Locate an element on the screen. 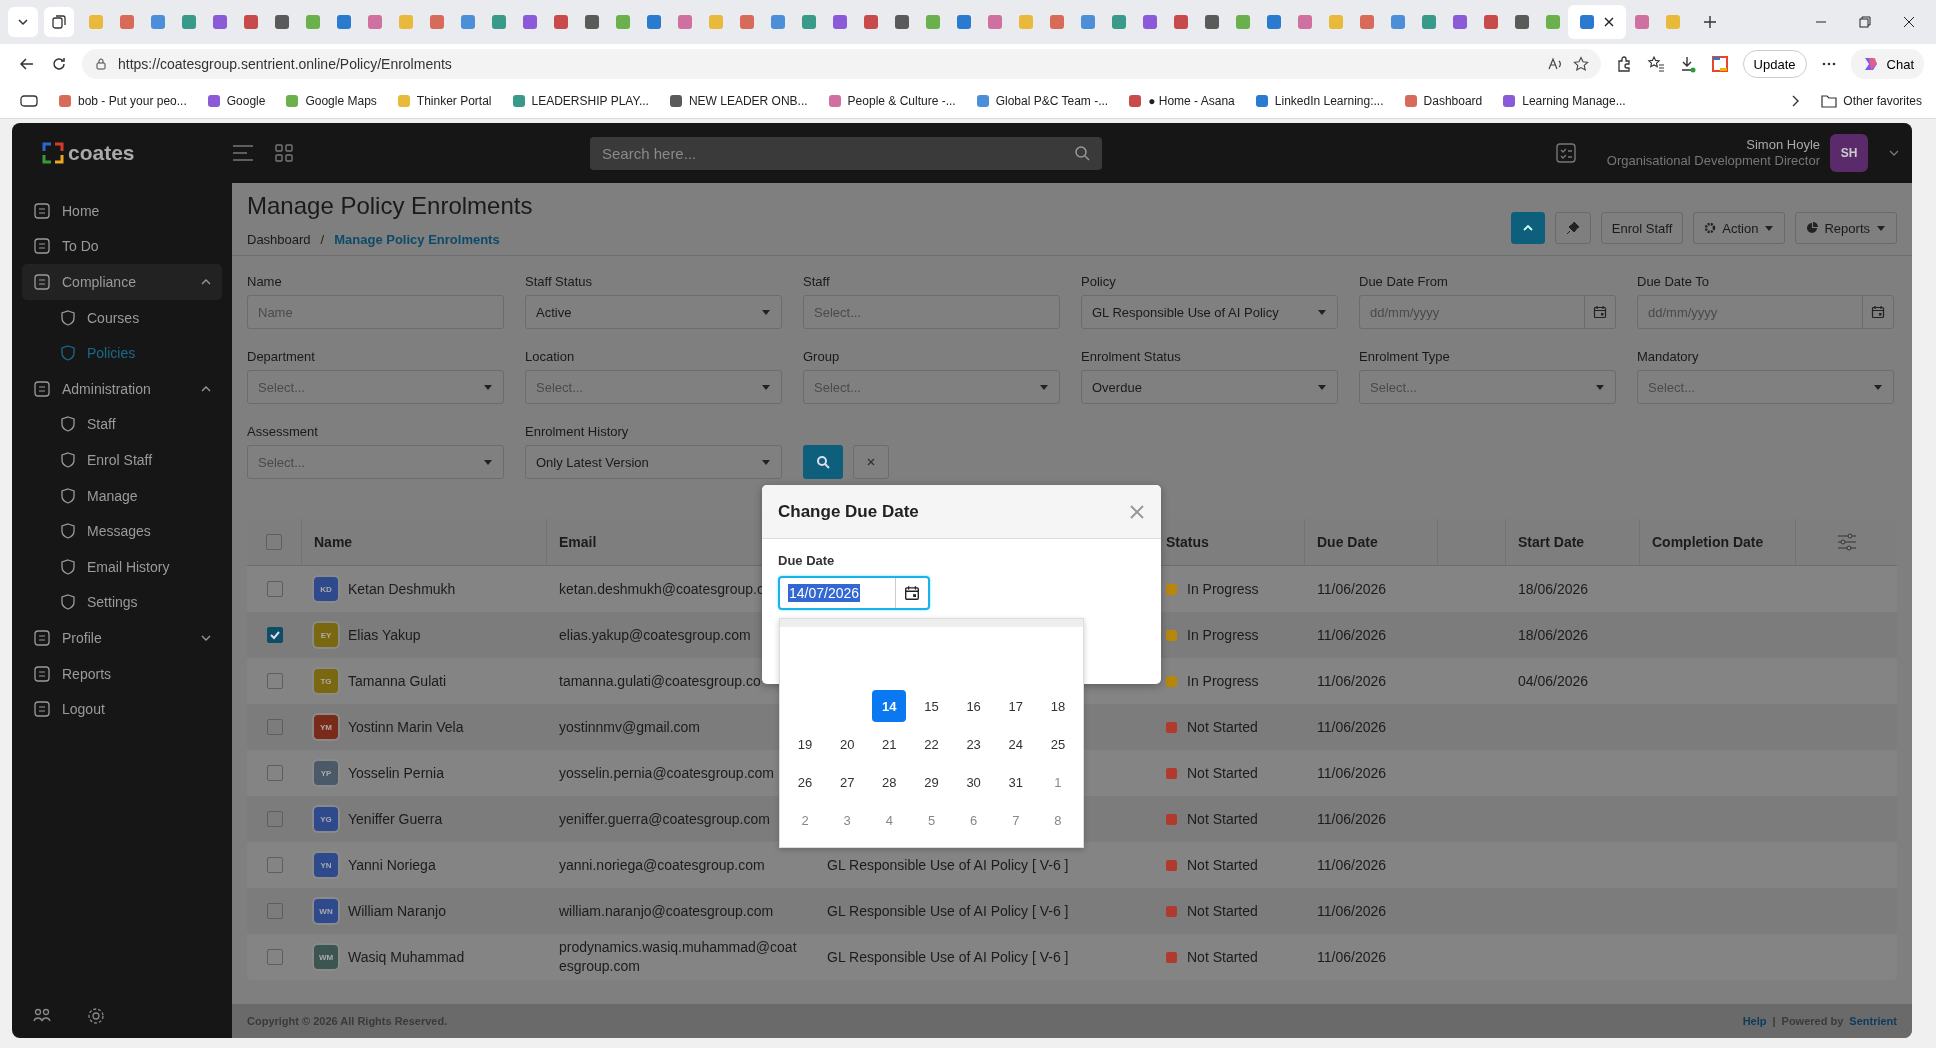 Image resolution: width=1936 pixels, height=1048 pixels. favorite-link: ● Home - Asana is located at coordinates (1181, 101).